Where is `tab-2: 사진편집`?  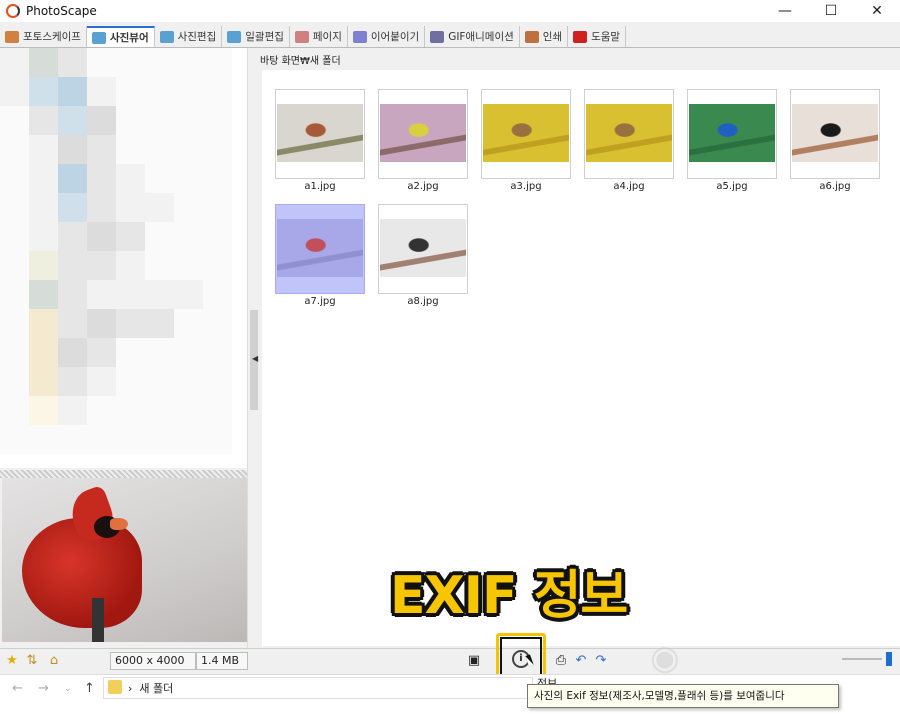
tab-2: 사진편집 is located at coordinates (189, 36).